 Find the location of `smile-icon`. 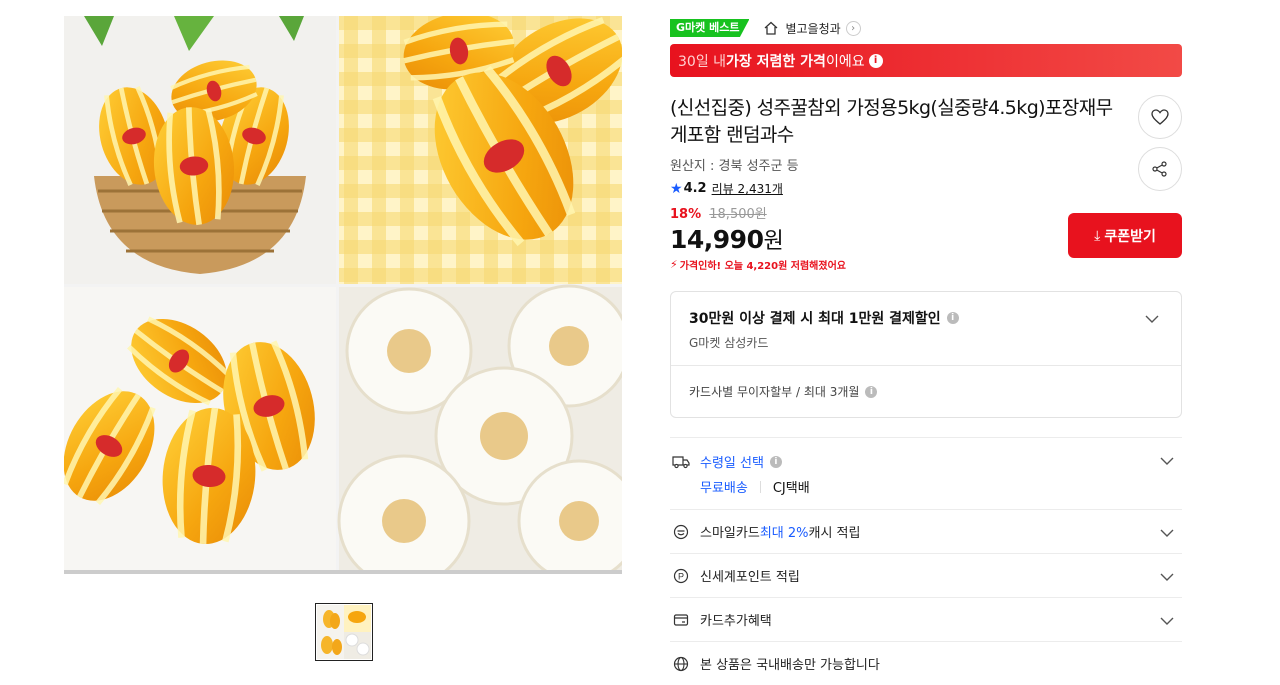

smile-icon is located at coordinates (681, 532).